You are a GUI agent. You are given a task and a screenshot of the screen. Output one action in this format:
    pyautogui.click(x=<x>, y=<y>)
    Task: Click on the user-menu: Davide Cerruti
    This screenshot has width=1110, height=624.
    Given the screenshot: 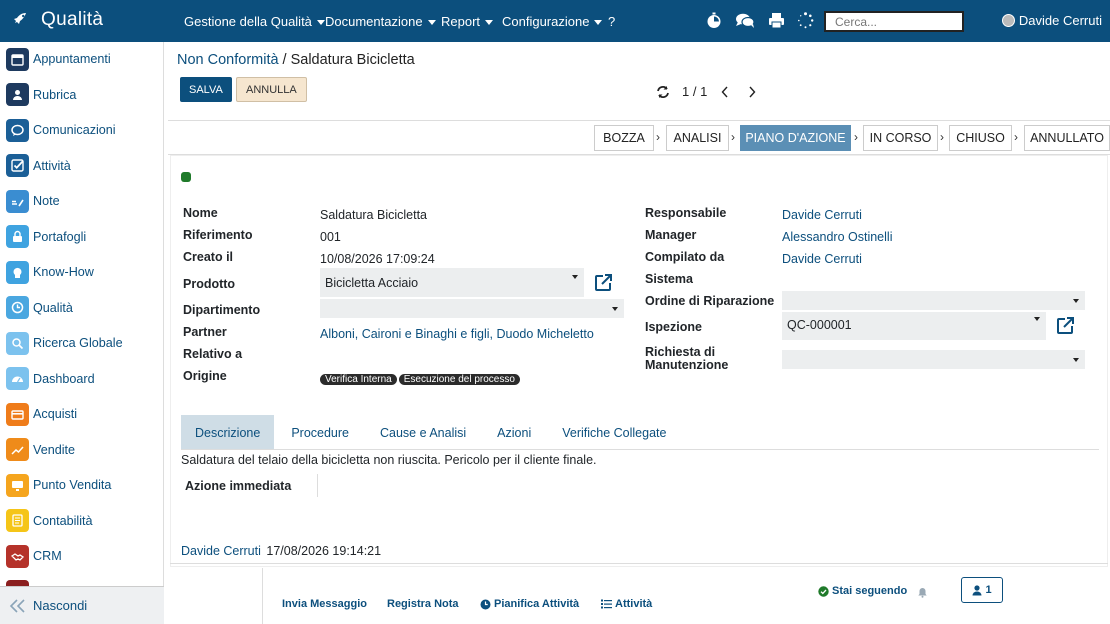 What is the action you would take?
    pyautogui.click(x=1051, y=20)
    